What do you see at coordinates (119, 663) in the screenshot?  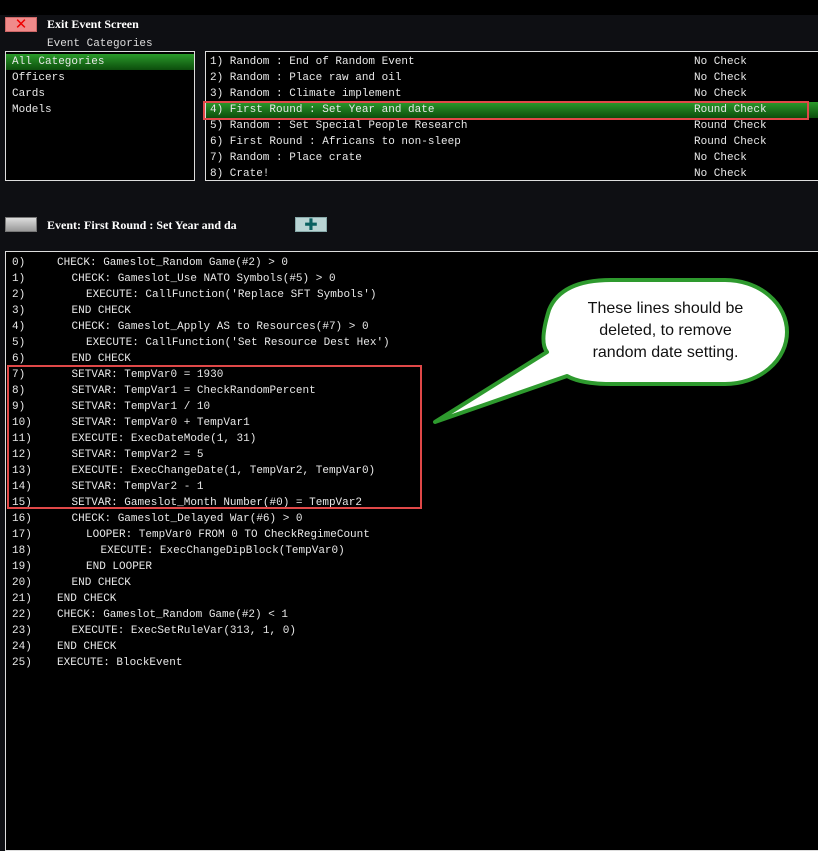 I see `script-line: EXECUTE: BlockEvent` at bounding box center [119, 663].